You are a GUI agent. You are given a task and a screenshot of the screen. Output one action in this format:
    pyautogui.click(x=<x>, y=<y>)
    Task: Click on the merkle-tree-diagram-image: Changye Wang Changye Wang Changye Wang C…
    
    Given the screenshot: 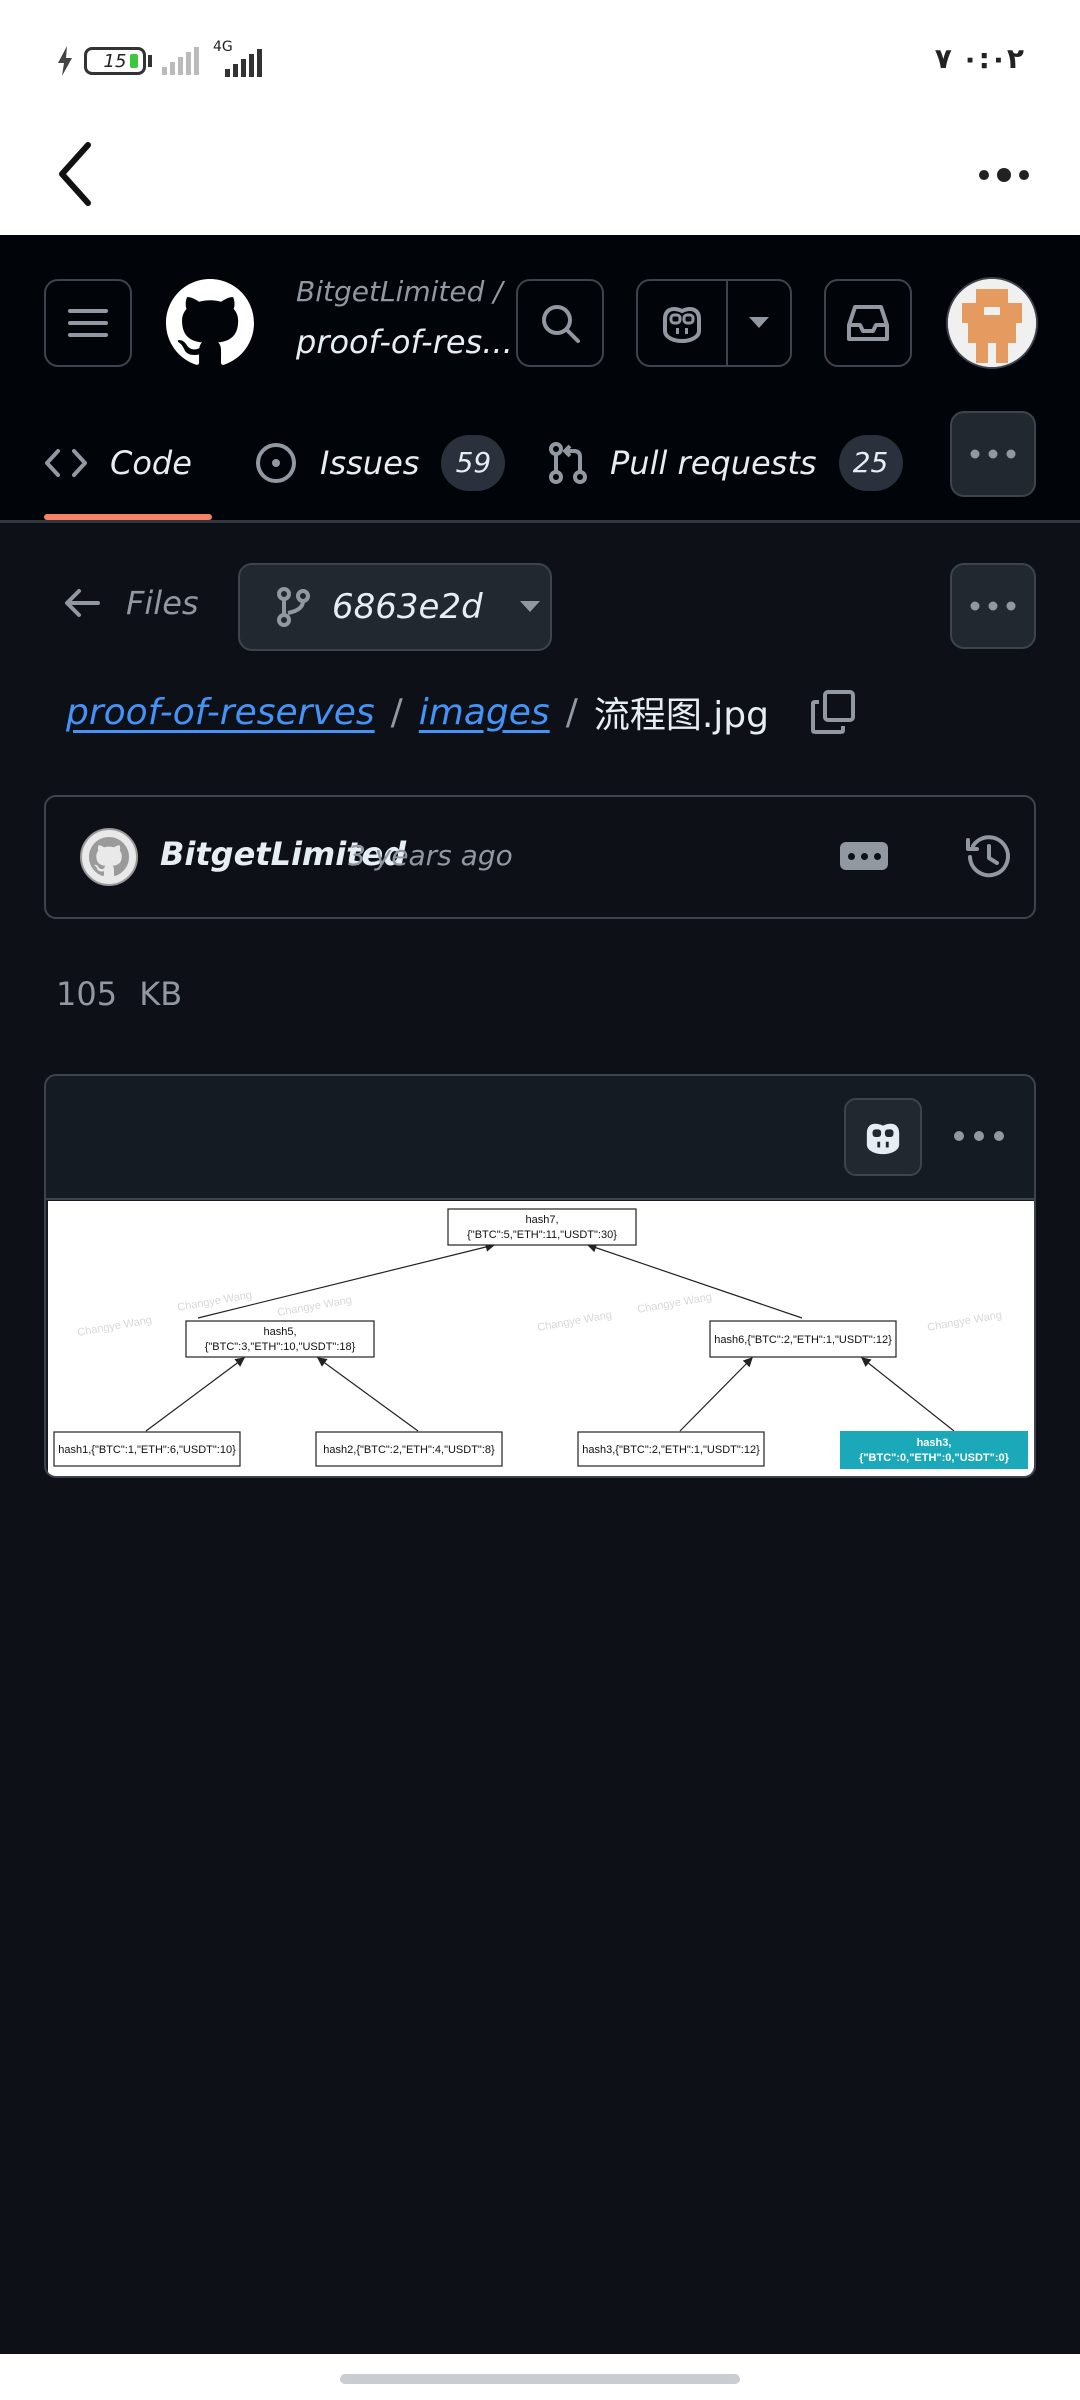 What is the action you would take?
    pyautogui.click(x=541, y=1338)
    